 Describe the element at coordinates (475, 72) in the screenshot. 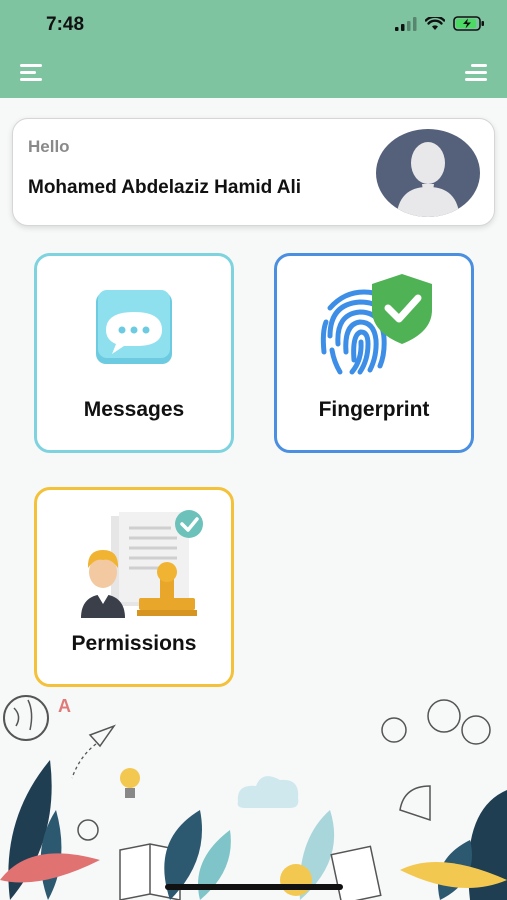

I see `menu-lines-button` at that location.